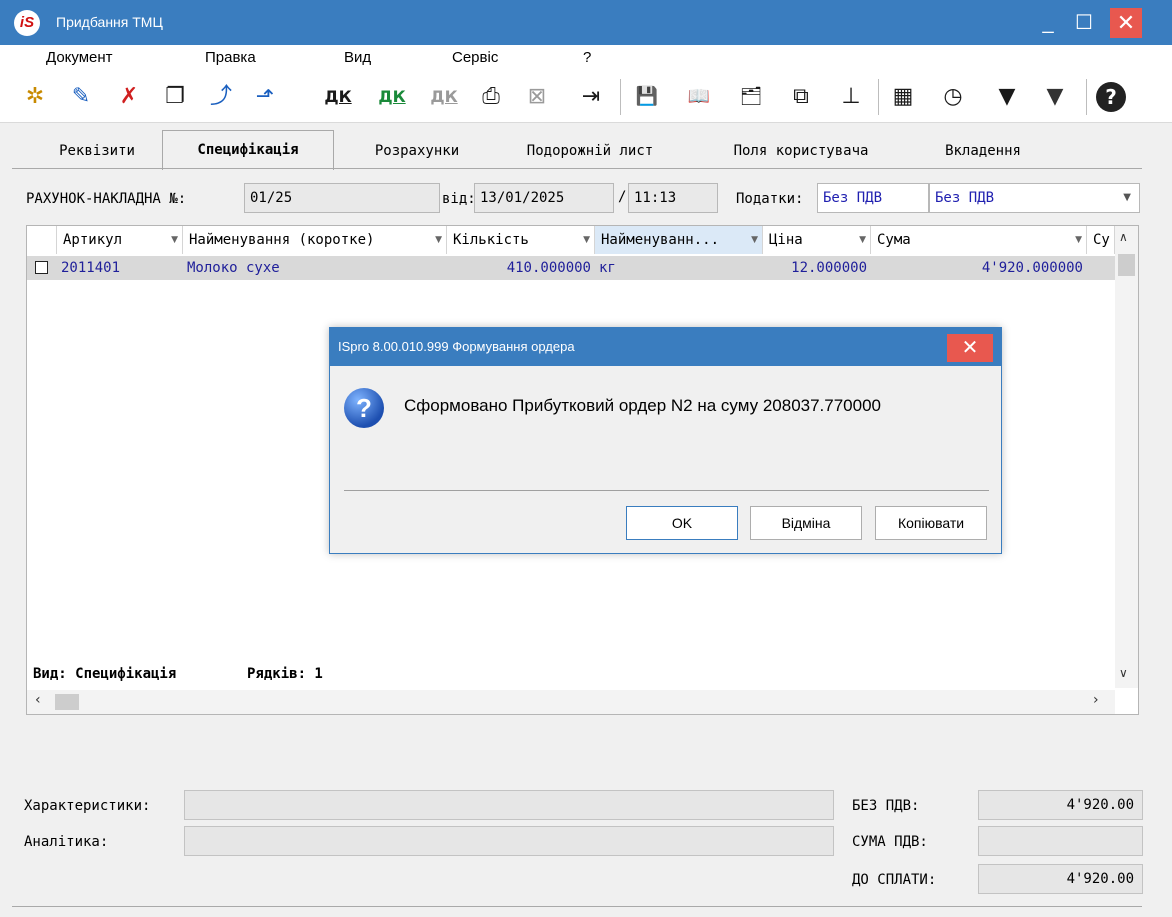 Image resolution: width=1172 pixels, height=917 pixels. Describe the element at coordinates (109, 22) in the screenshot. I see `window-title: Придбання ТМЦ` at that location.